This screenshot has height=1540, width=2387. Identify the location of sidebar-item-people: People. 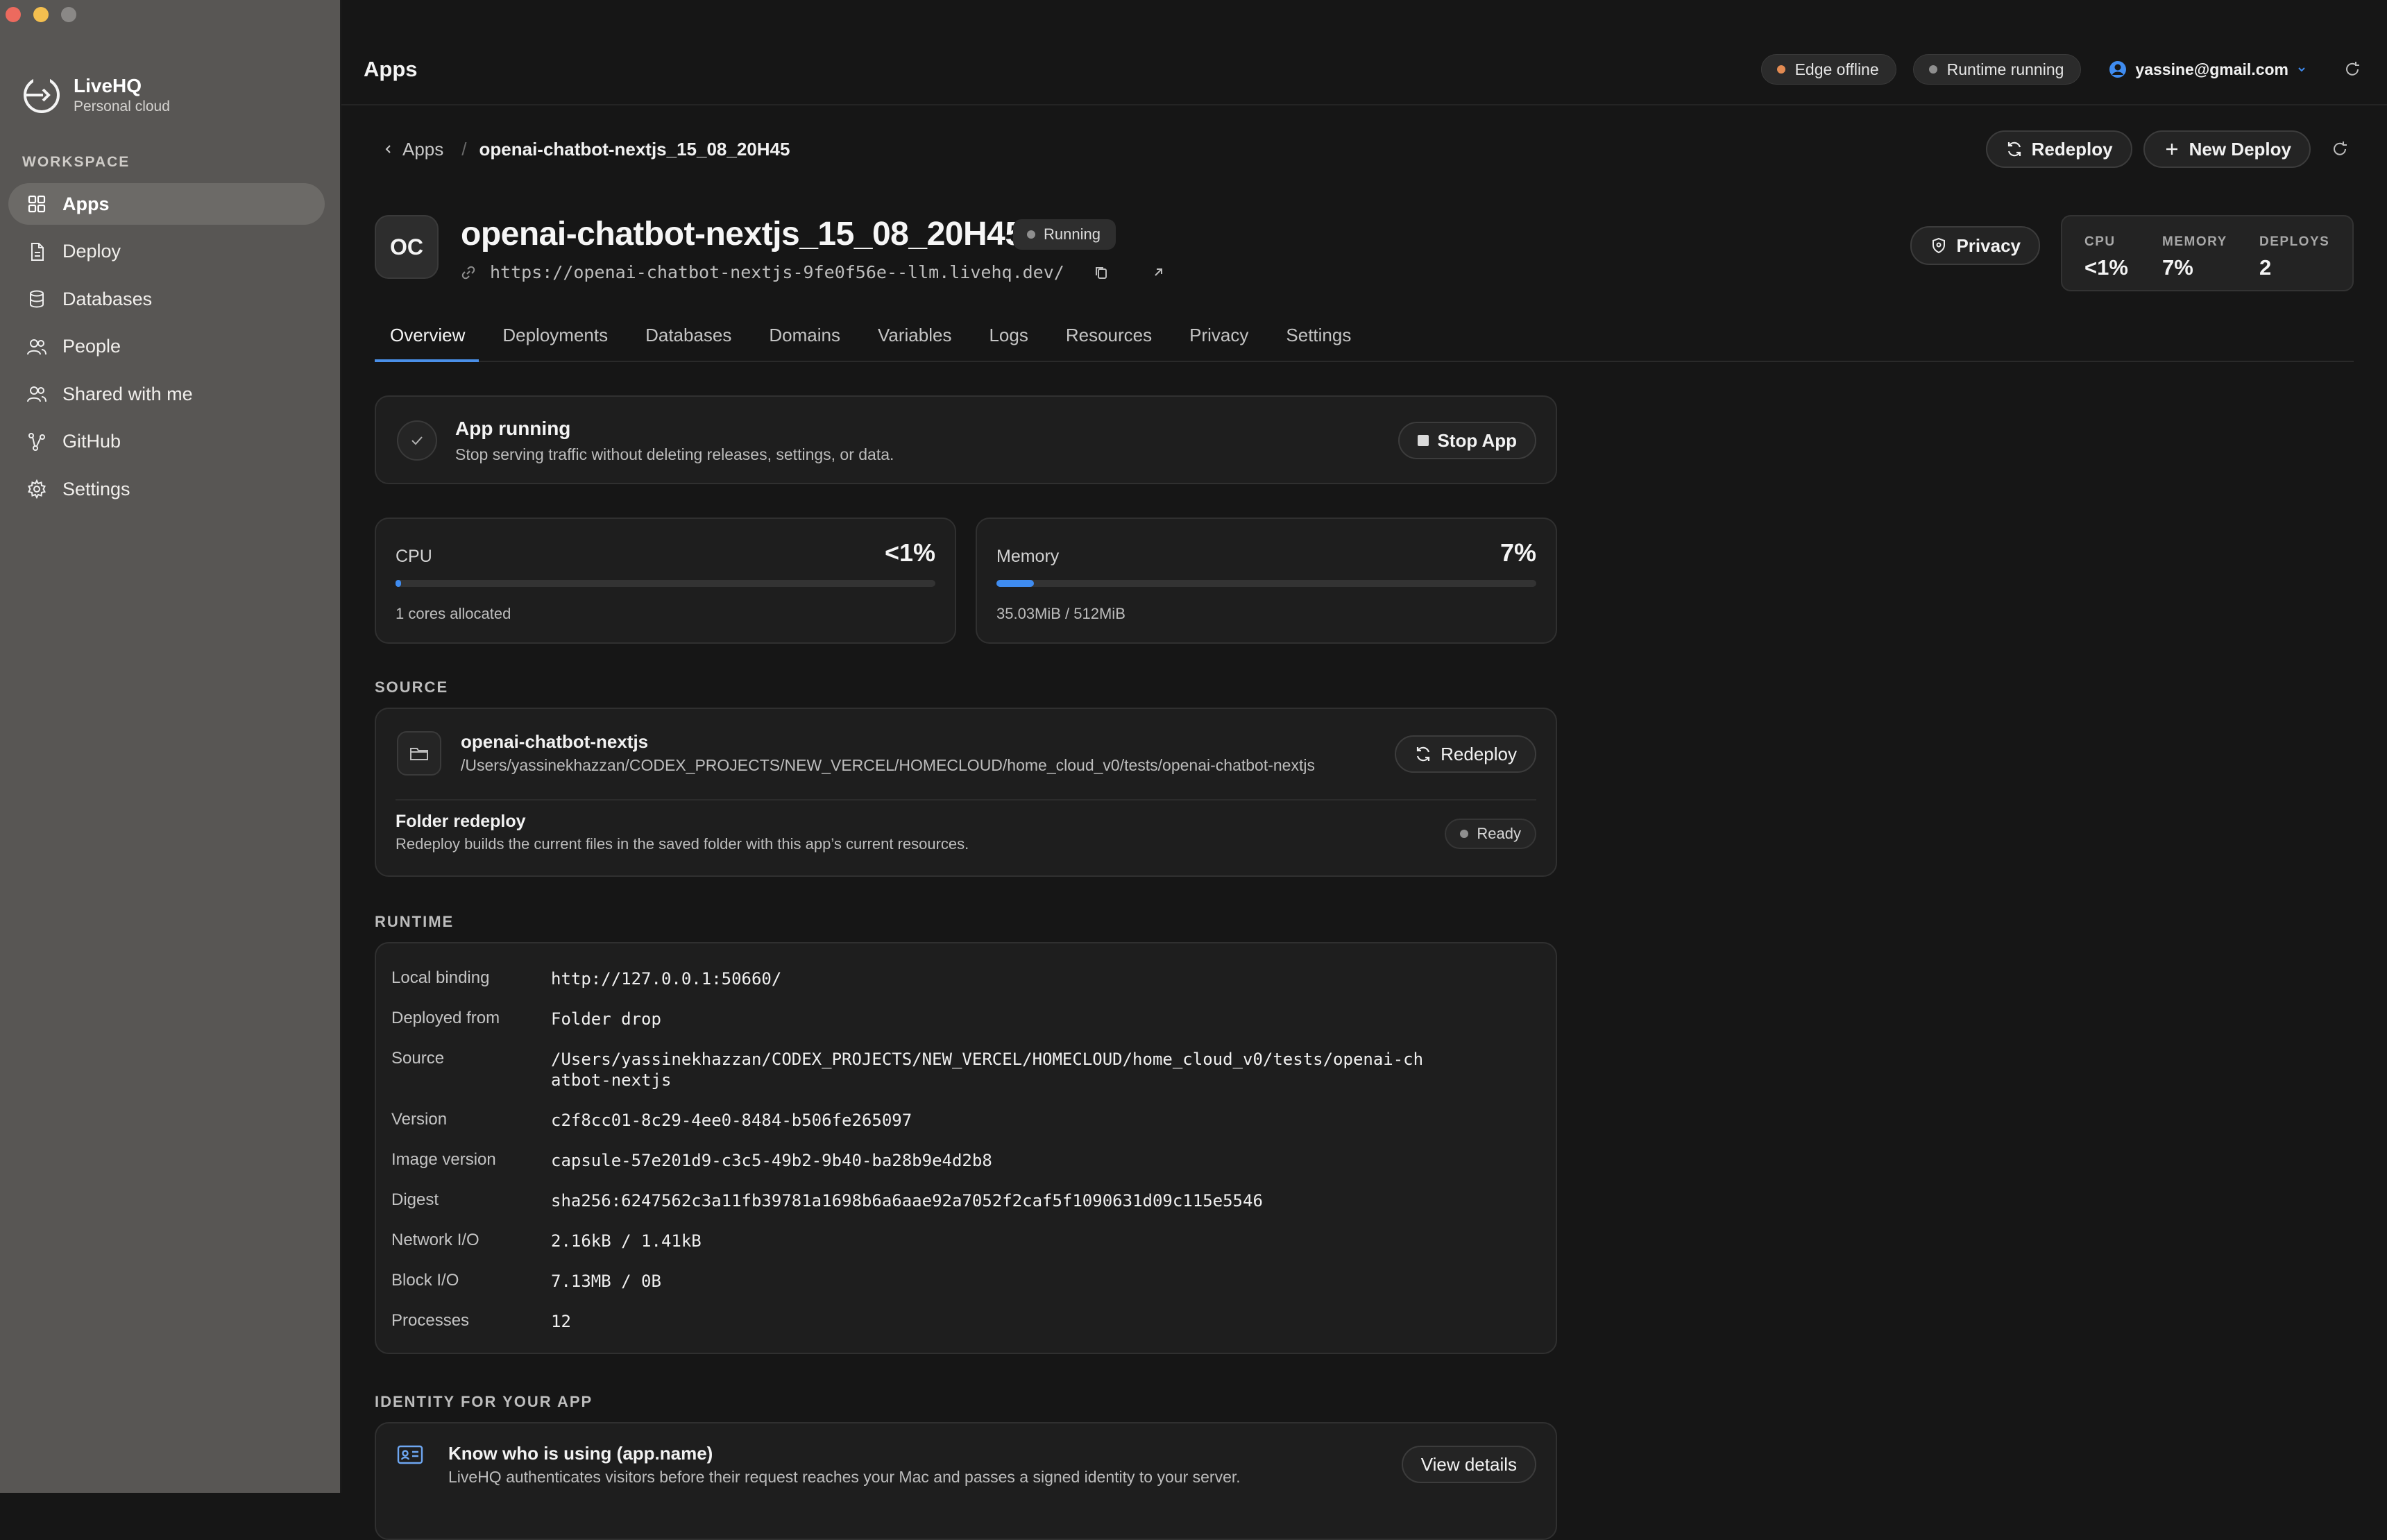
(166, 347).